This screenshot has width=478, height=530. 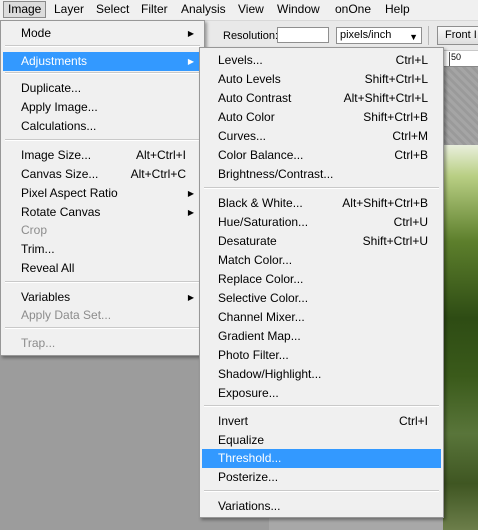 I want to click on menu-analysis: Analysis, so click(x=203, y=9).